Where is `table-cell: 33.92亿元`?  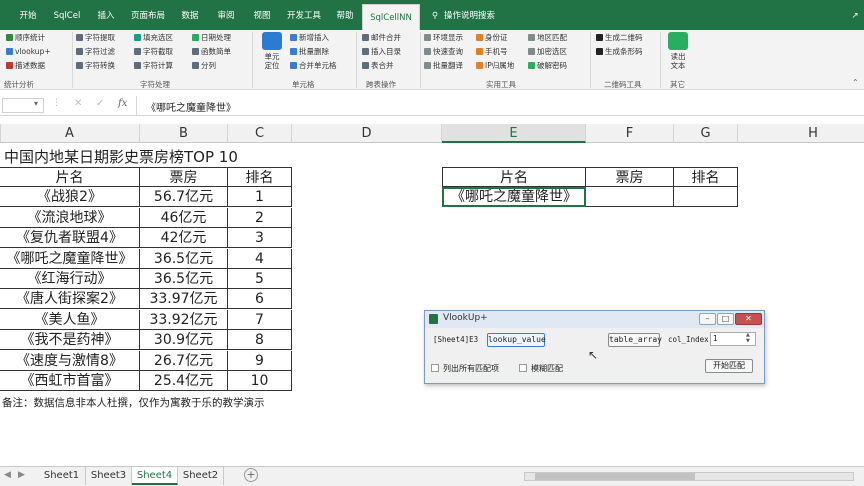
table-cell: 33.92亿元 is located at coordinates (184, 319).